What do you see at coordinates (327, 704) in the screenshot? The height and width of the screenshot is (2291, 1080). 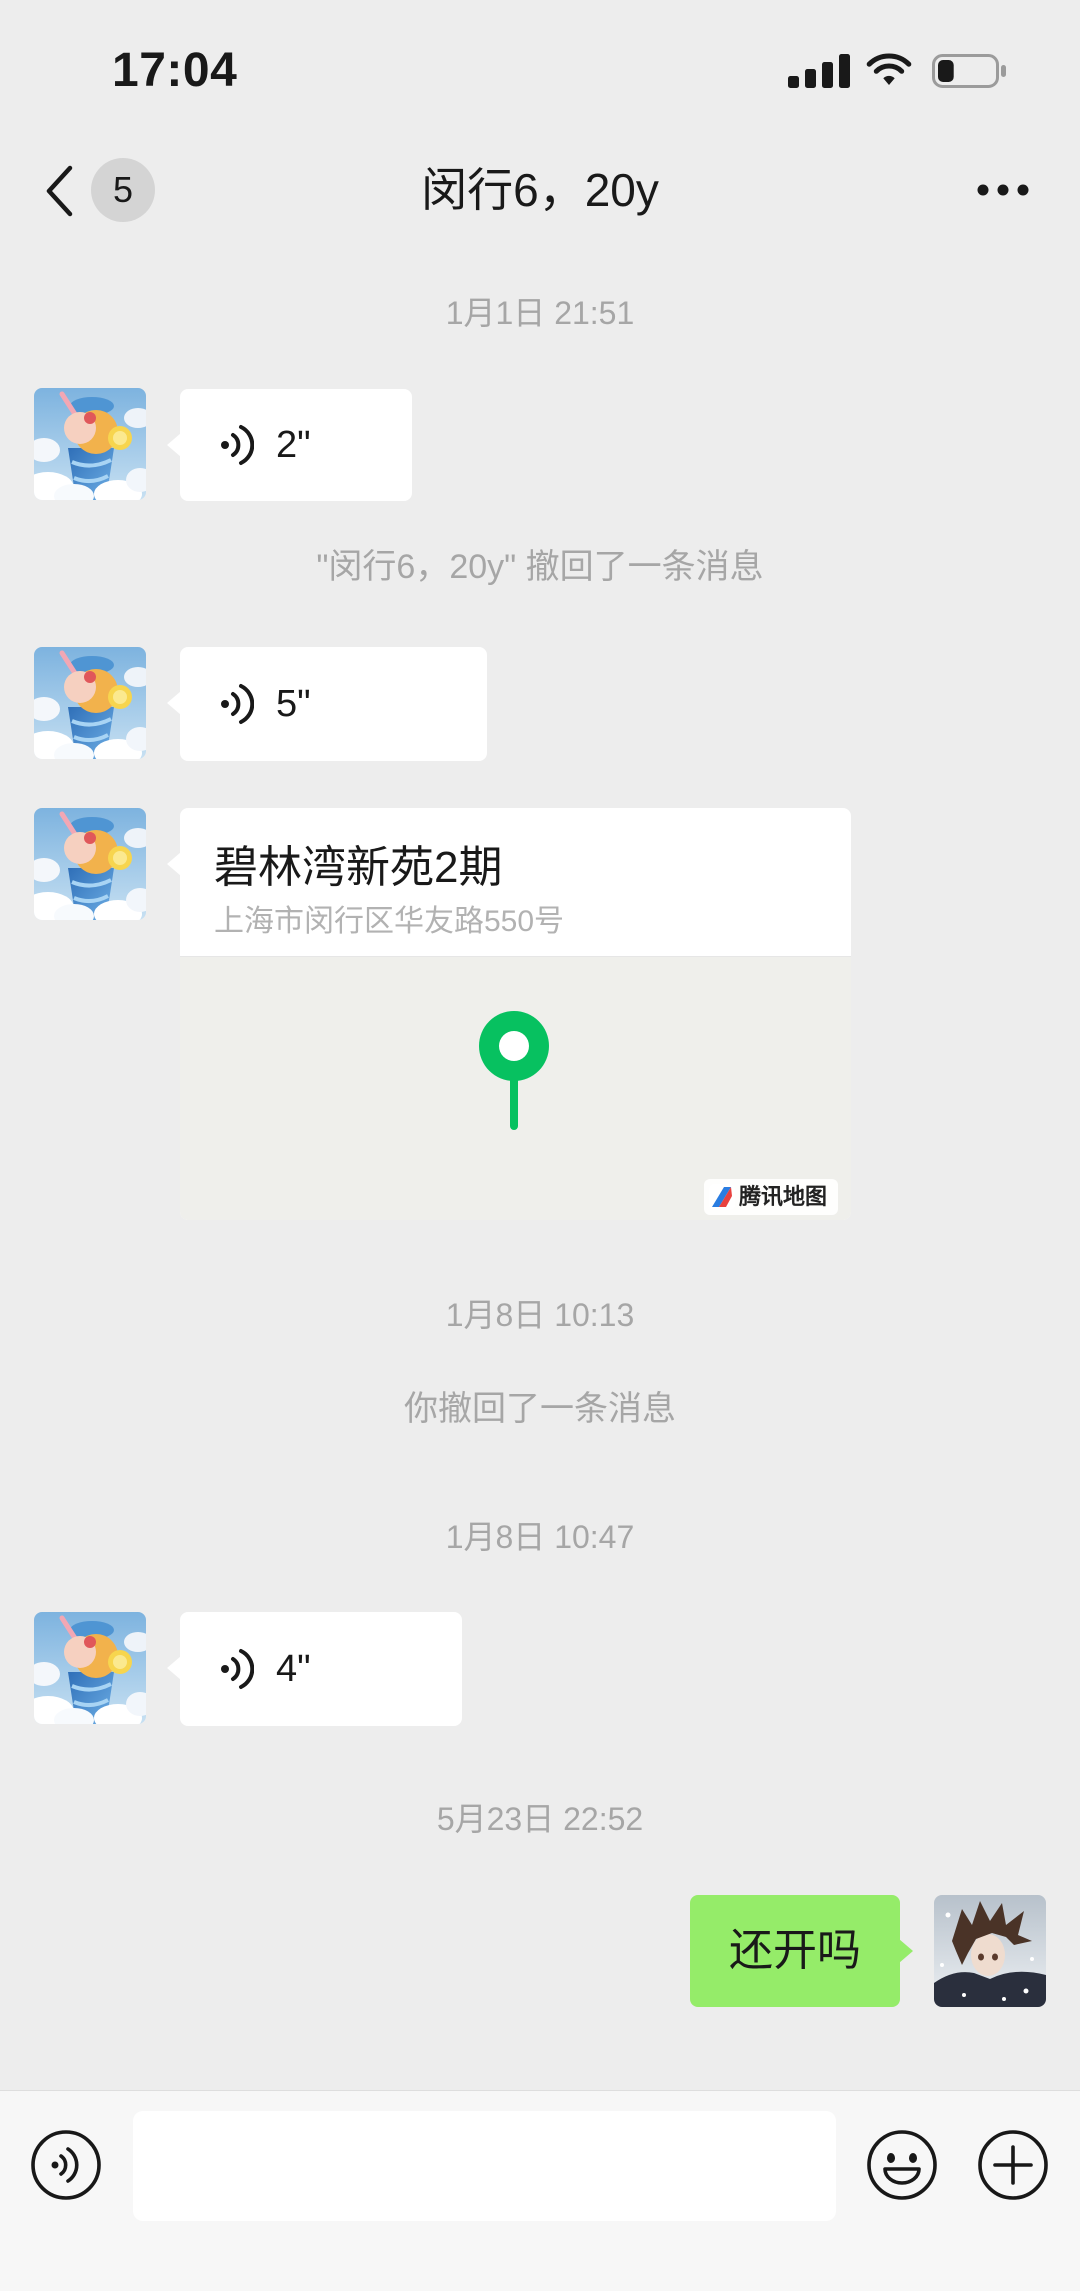 I see `voice-message-bubble: 5"` at bounding box center [327, 704].